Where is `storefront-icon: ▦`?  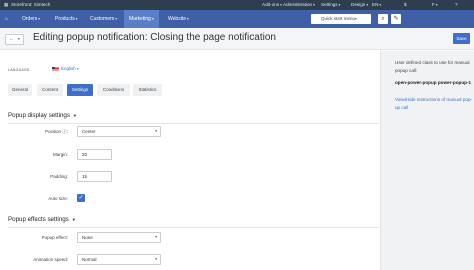
storefront-icon: ▦ is located at coordinates (6, 4).